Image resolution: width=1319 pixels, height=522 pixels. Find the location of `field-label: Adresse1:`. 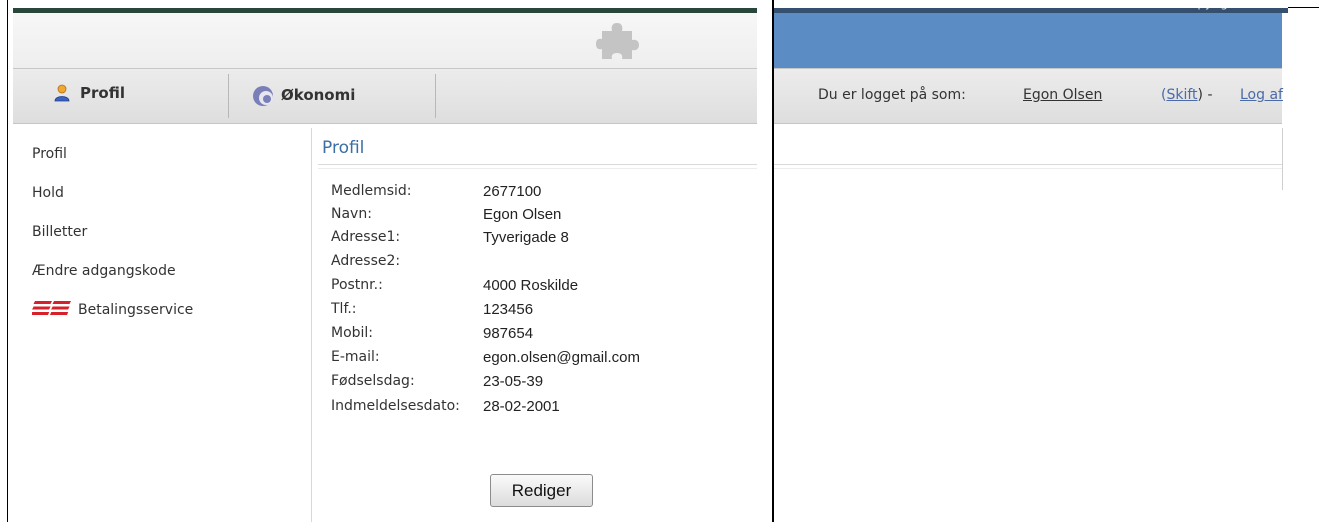

field-label: Adresse1: is located at coordinates (366, 237).